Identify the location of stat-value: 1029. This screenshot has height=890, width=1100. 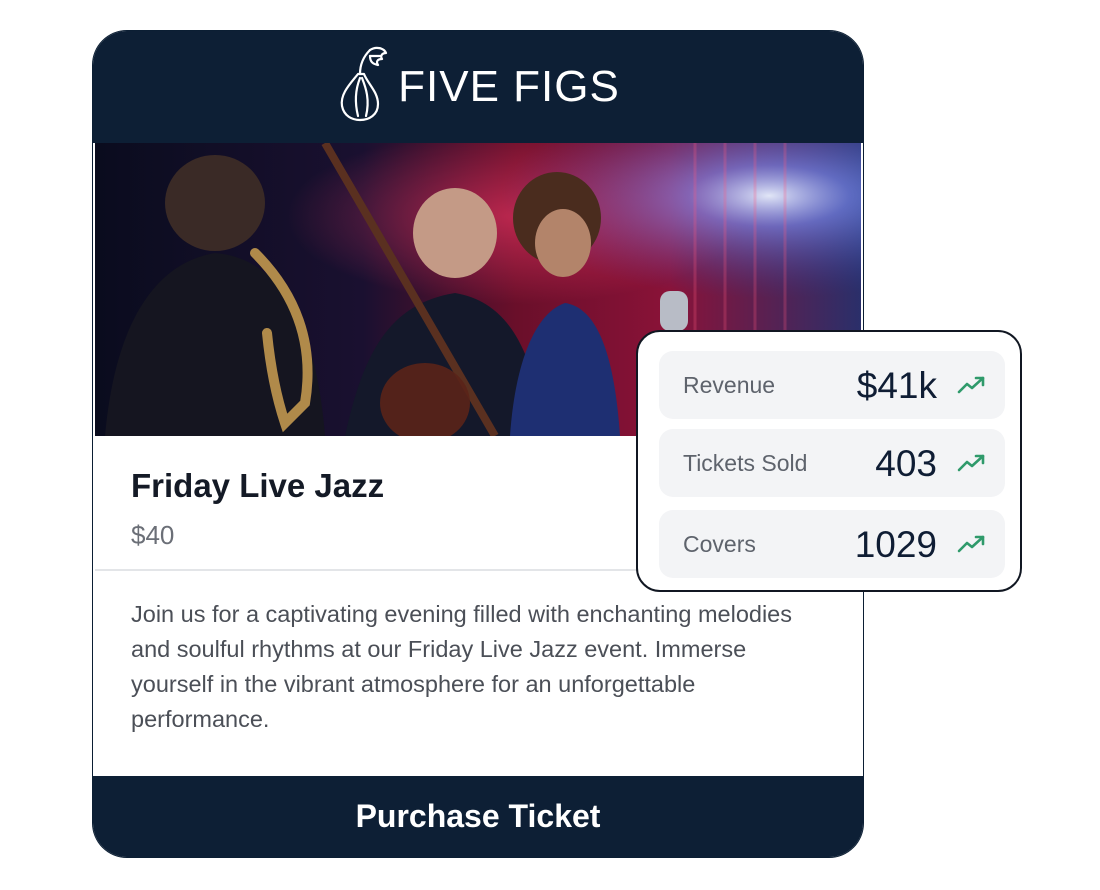
(895, 544).